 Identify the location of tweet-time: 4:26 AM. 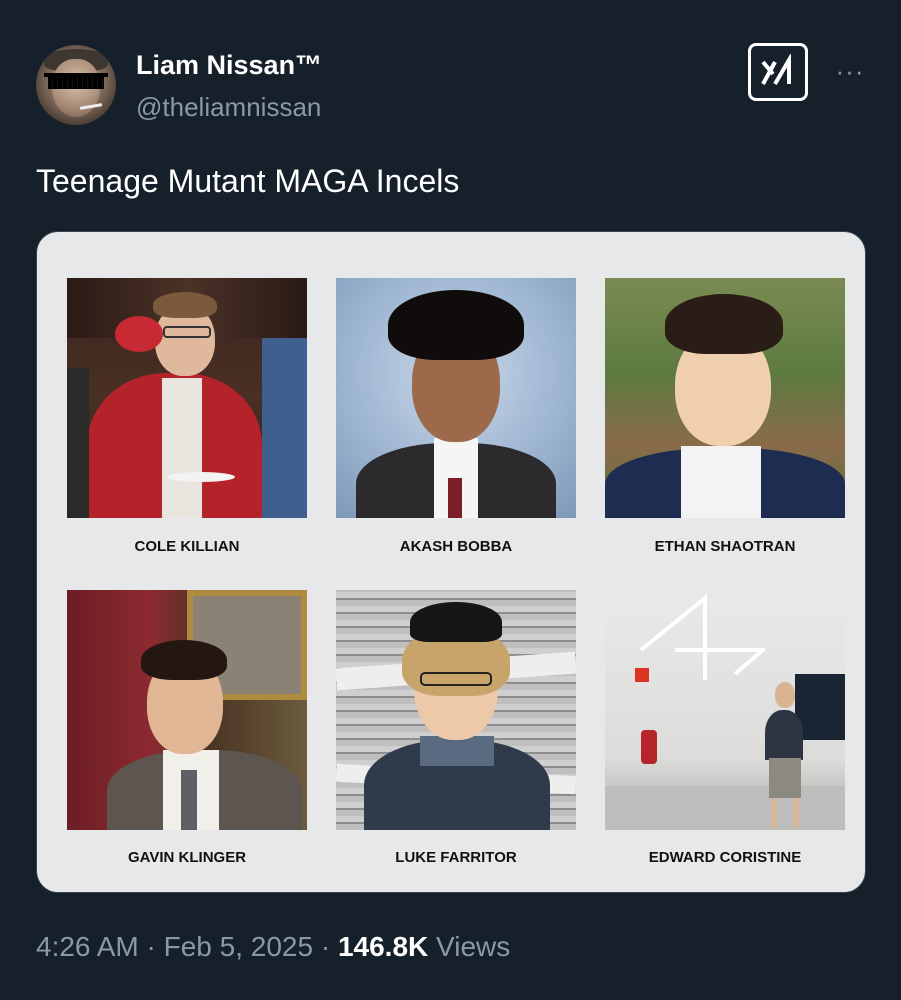
(87, 946).